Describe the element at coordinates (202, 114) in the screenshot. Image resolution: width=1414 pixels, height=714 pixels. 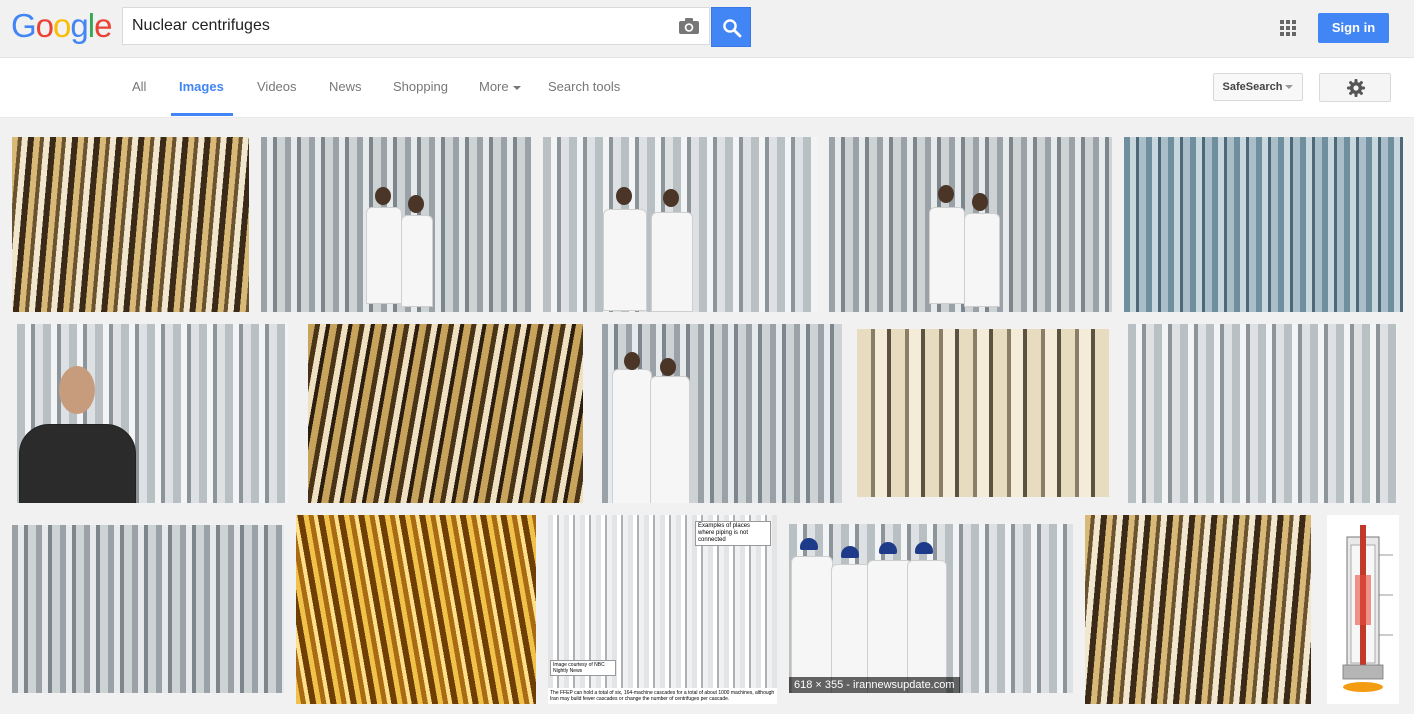
I see `active-tab-indicator` at that location.